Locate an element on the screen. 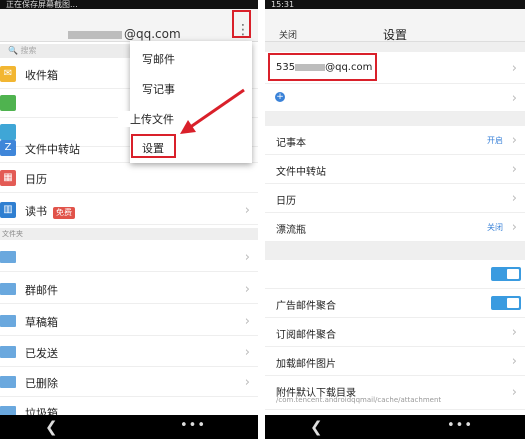  setting-label: 订阅邮件聚合 is located at coordinates (306, 335).